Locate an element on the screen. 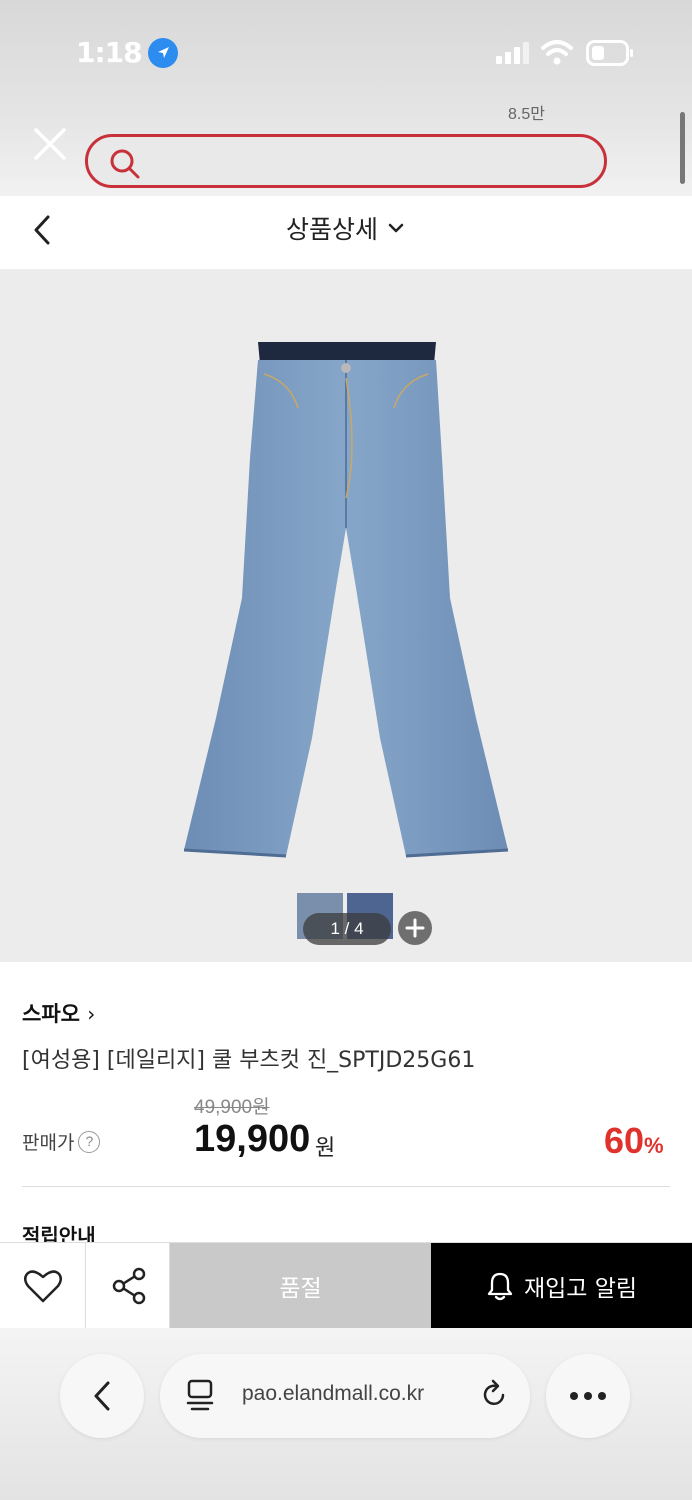 The height and width of the screenshot is (1500, 692). location-arrow-icon is located at coordinates (163, 53).